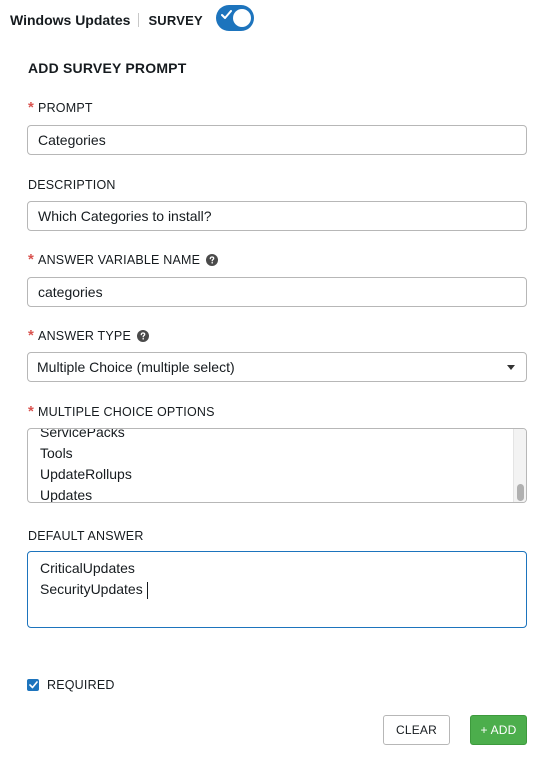 Image resolution: width=554 pixels, height=759 pixels. Describe the element at coordinates (277, 367) in the screenshot. I see `answer-type-select: Multiple Choice (multiple select)` at that location.